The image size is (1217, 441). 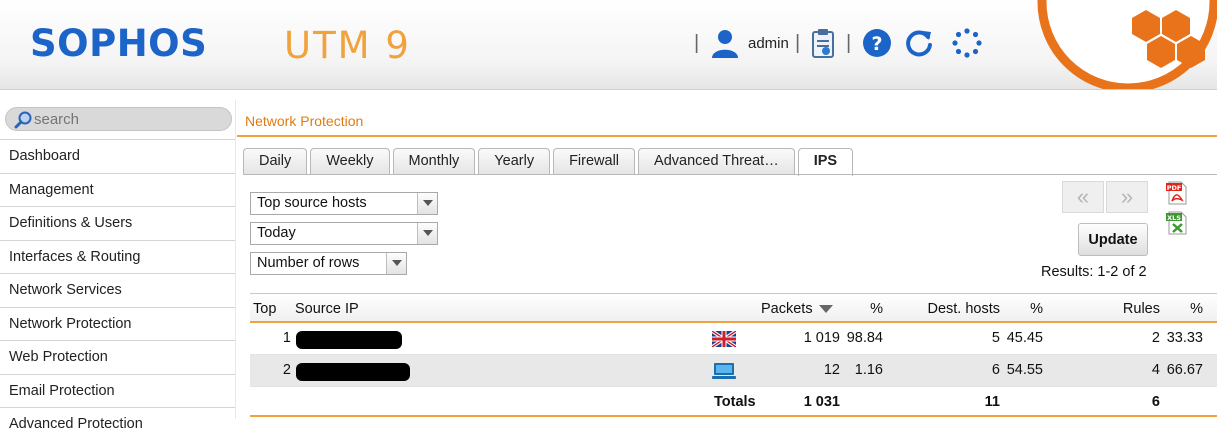 What do you see at coordinates (1094, 272) in the screenshot?
I see `results-count: Results: 1-2 of 2` at bounding box center [1094, 272].